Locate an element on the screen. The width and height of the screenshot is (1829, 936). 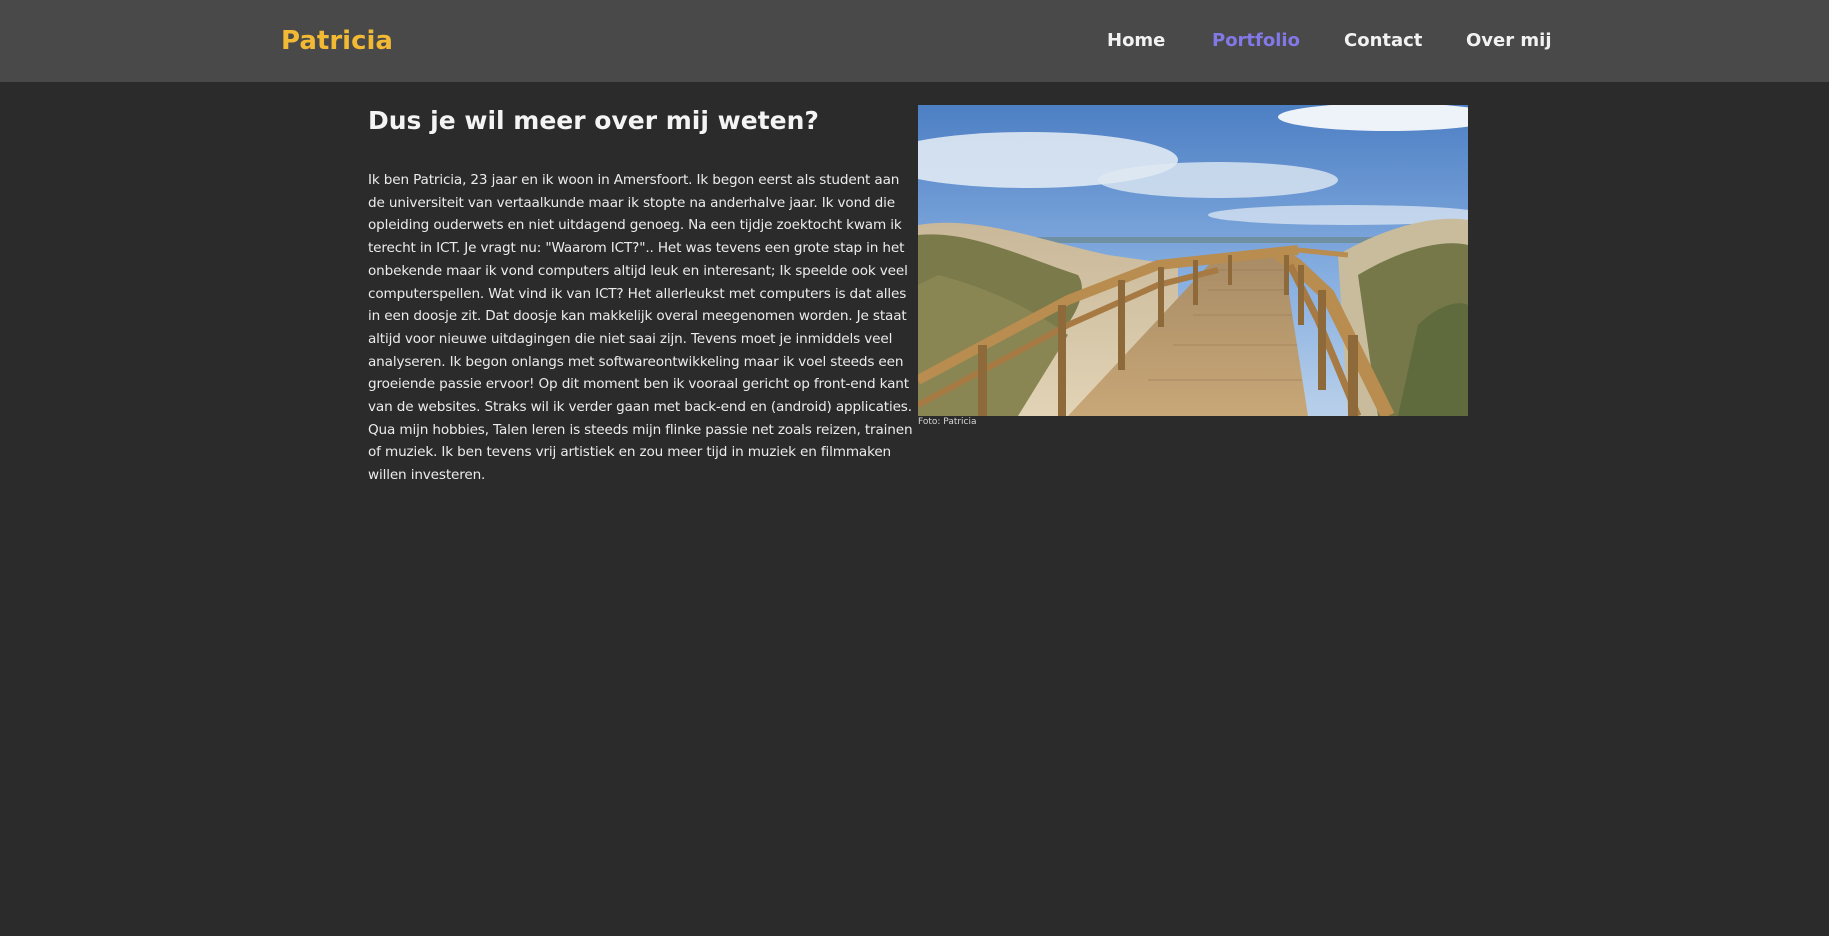
boardwalk-photo is located at coordinates (1193, 260).